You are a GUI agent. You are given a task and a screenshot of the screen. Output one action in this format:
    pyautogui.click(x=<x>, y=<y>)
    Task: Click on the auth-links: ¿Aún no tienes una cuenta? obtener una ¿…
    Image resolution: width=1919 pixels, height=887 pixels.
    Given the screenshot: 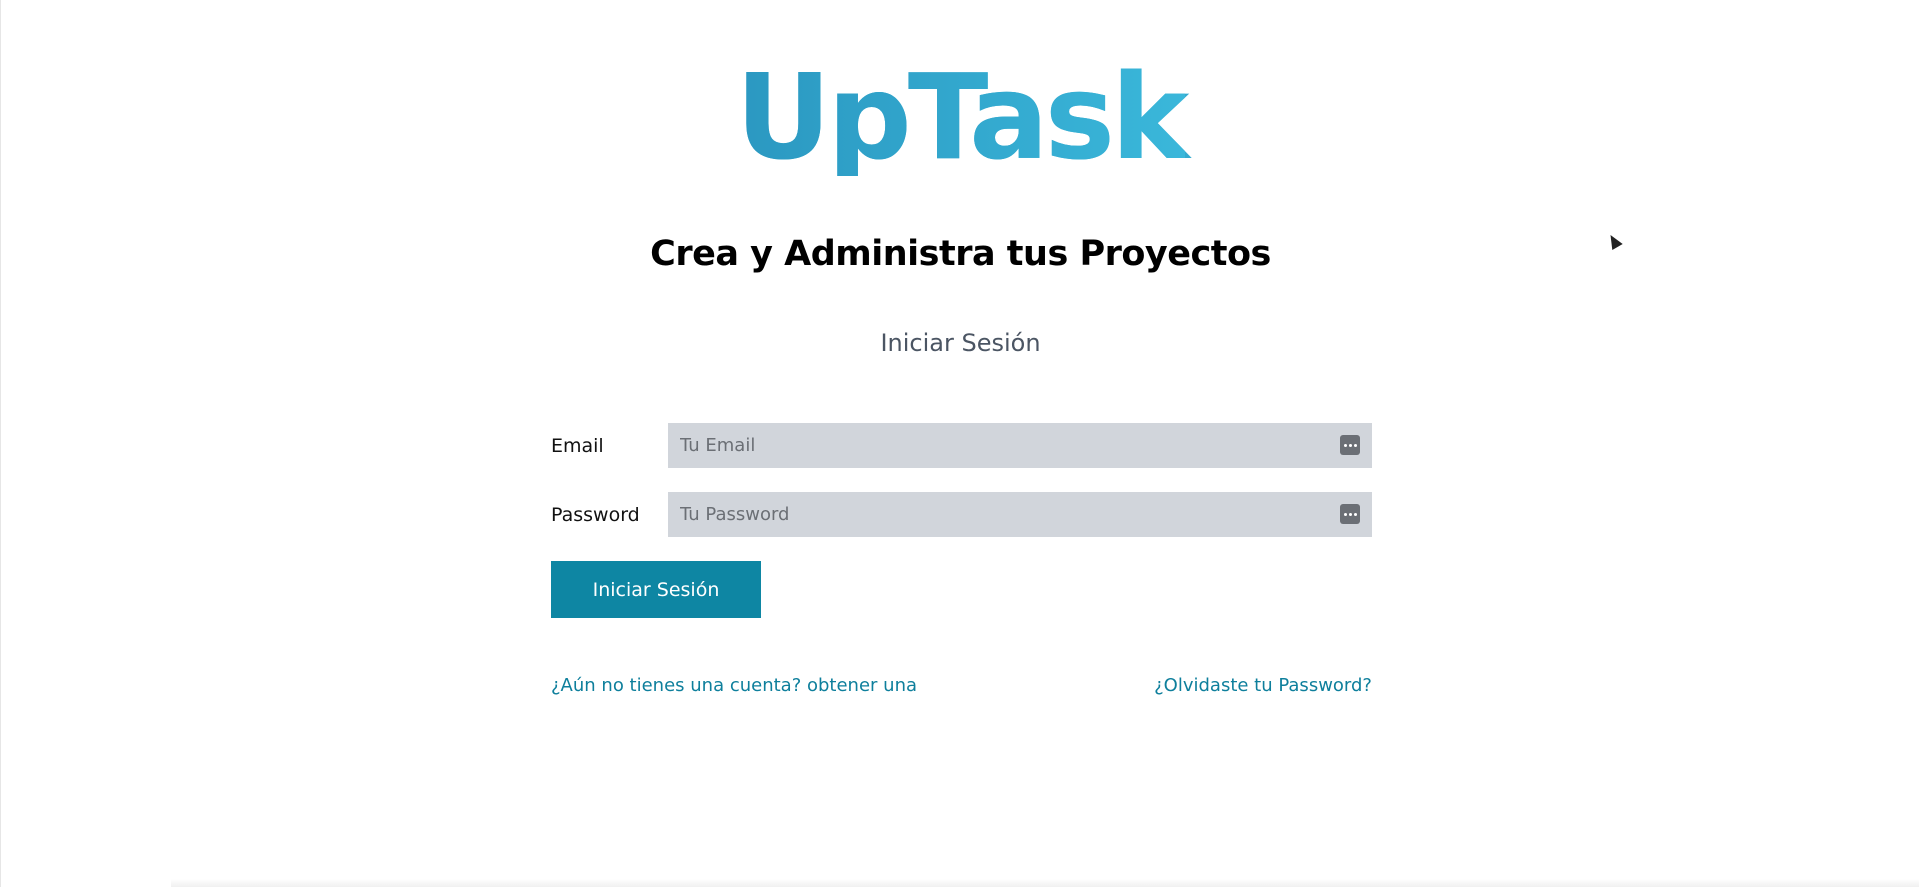 What is the action you would take?
    pyautogui.click(x=961, y=685)
    